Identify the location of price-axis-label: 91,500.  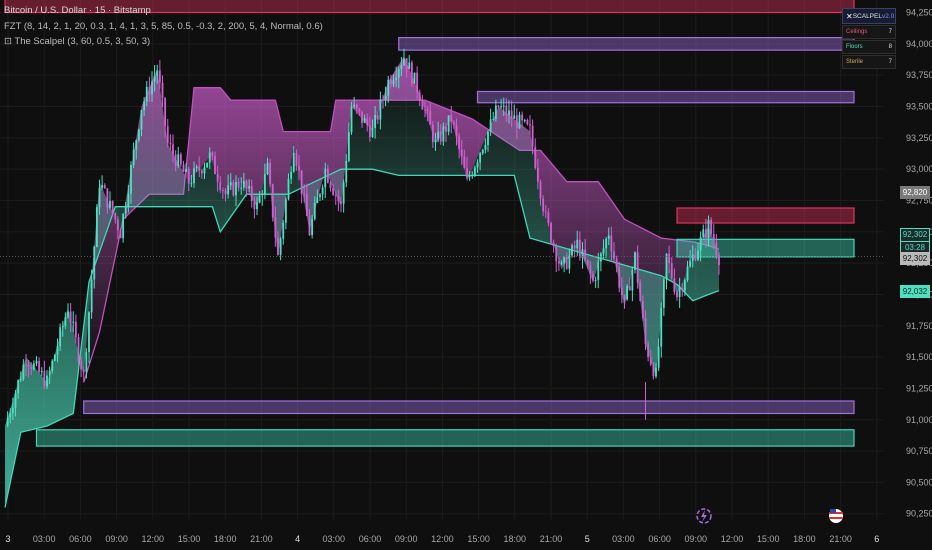
(919, 357).